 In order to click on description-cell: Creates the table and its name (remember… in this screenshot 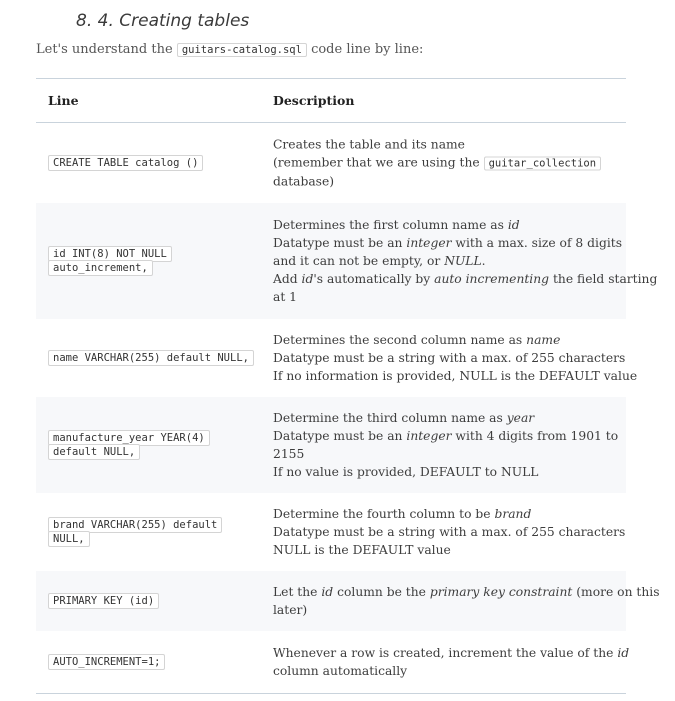, I will do `click(445, 163)`.